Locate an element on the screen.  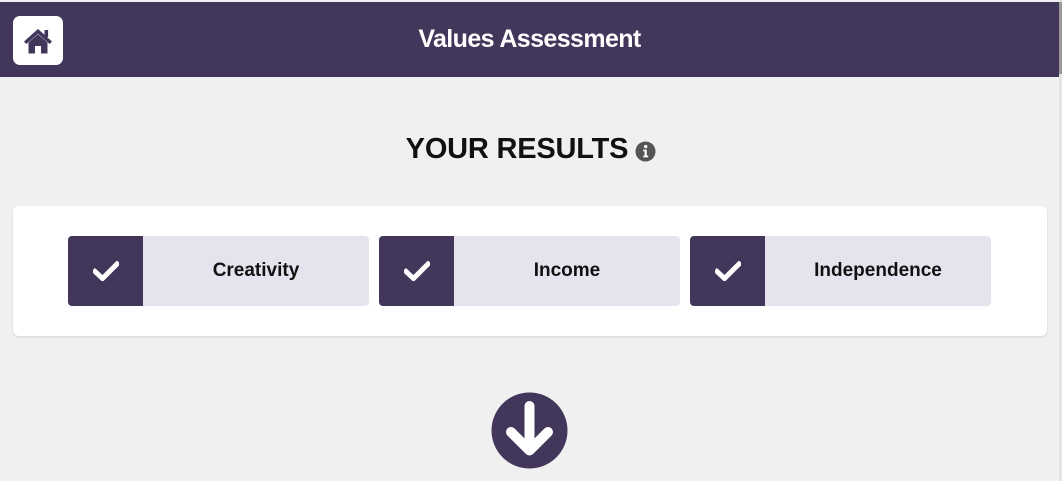
value-label: Income is located at coordinates (567, 270).